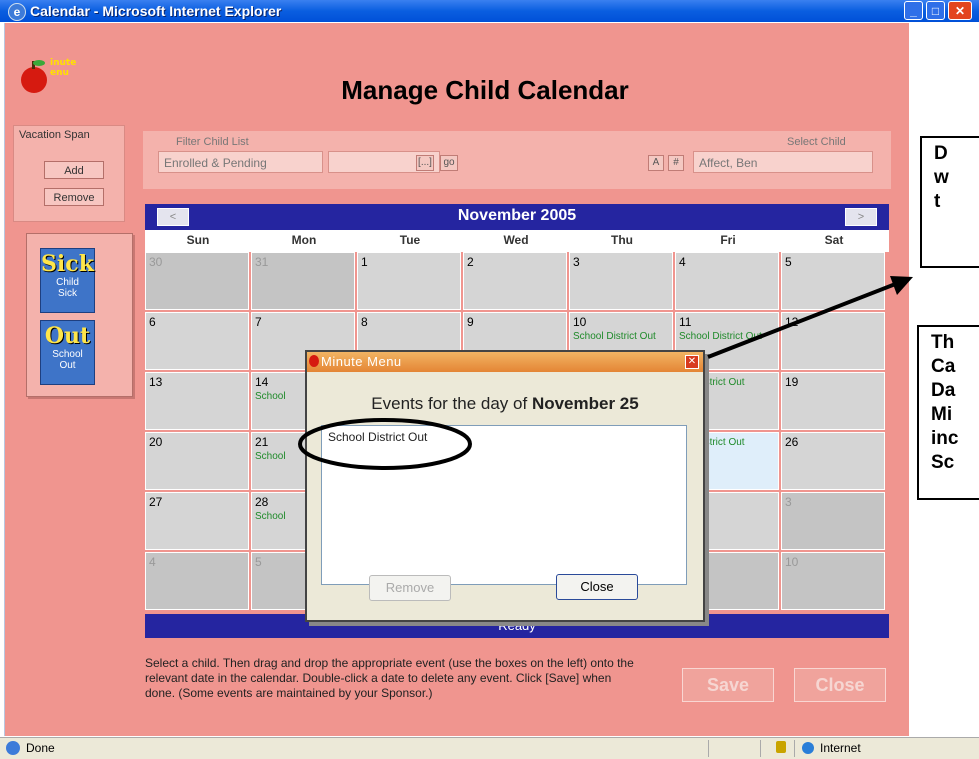  Describe the element at coordinates (385, 444) in the screenshot. I see `highlight-ellipse` at that location.